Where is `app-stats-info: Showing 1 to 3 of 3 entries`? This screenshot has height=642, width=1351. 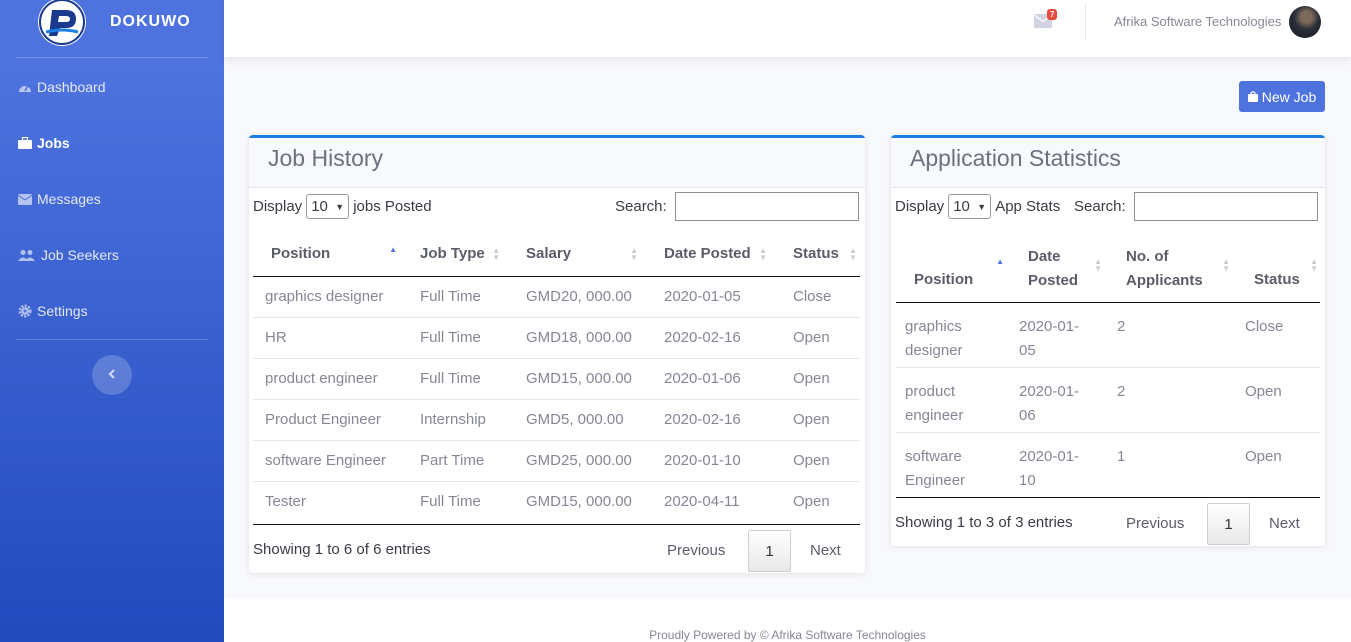 app-stats-info: Showing 1 to 3 of 3 entries is located at coordinates (984, 522).